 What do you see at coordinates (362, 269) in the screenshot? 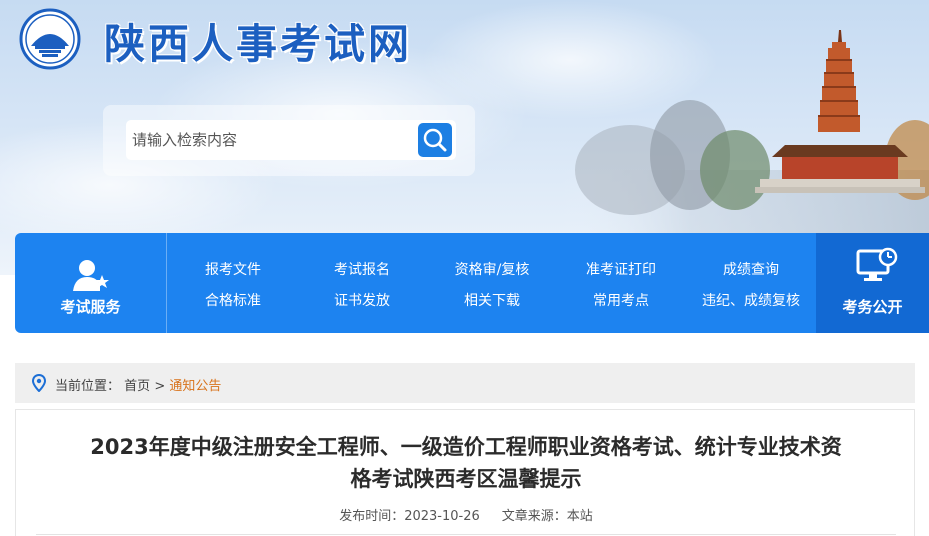
I see `nav-link: 考试报名` at bounding box center [362, 269].